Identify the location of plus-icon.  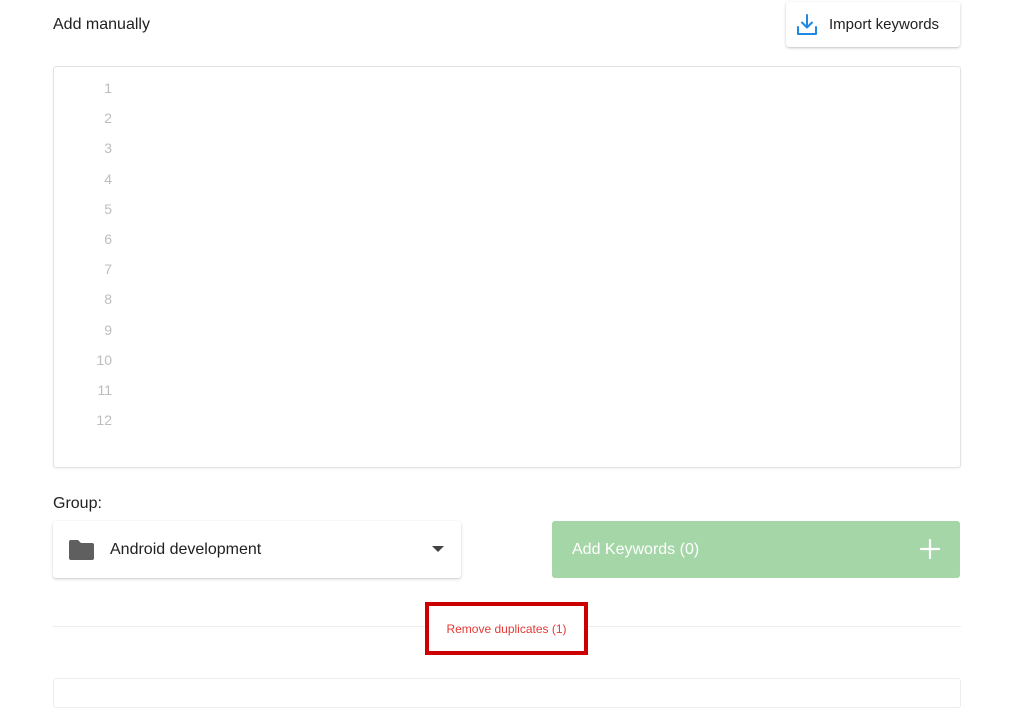
(930, 549).